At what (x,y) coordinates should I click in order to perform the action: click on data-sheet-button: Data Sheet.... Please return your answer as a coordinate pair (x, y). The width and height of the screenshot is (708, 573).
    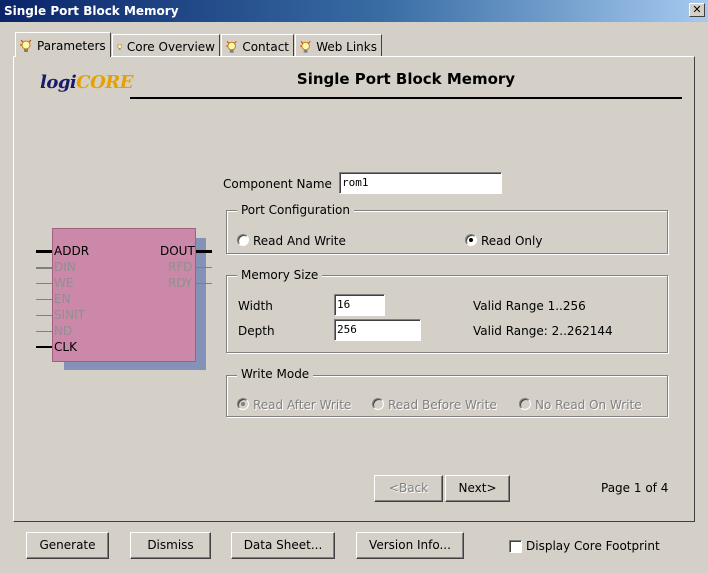
    Looking at the image, I should click on (283, 545).